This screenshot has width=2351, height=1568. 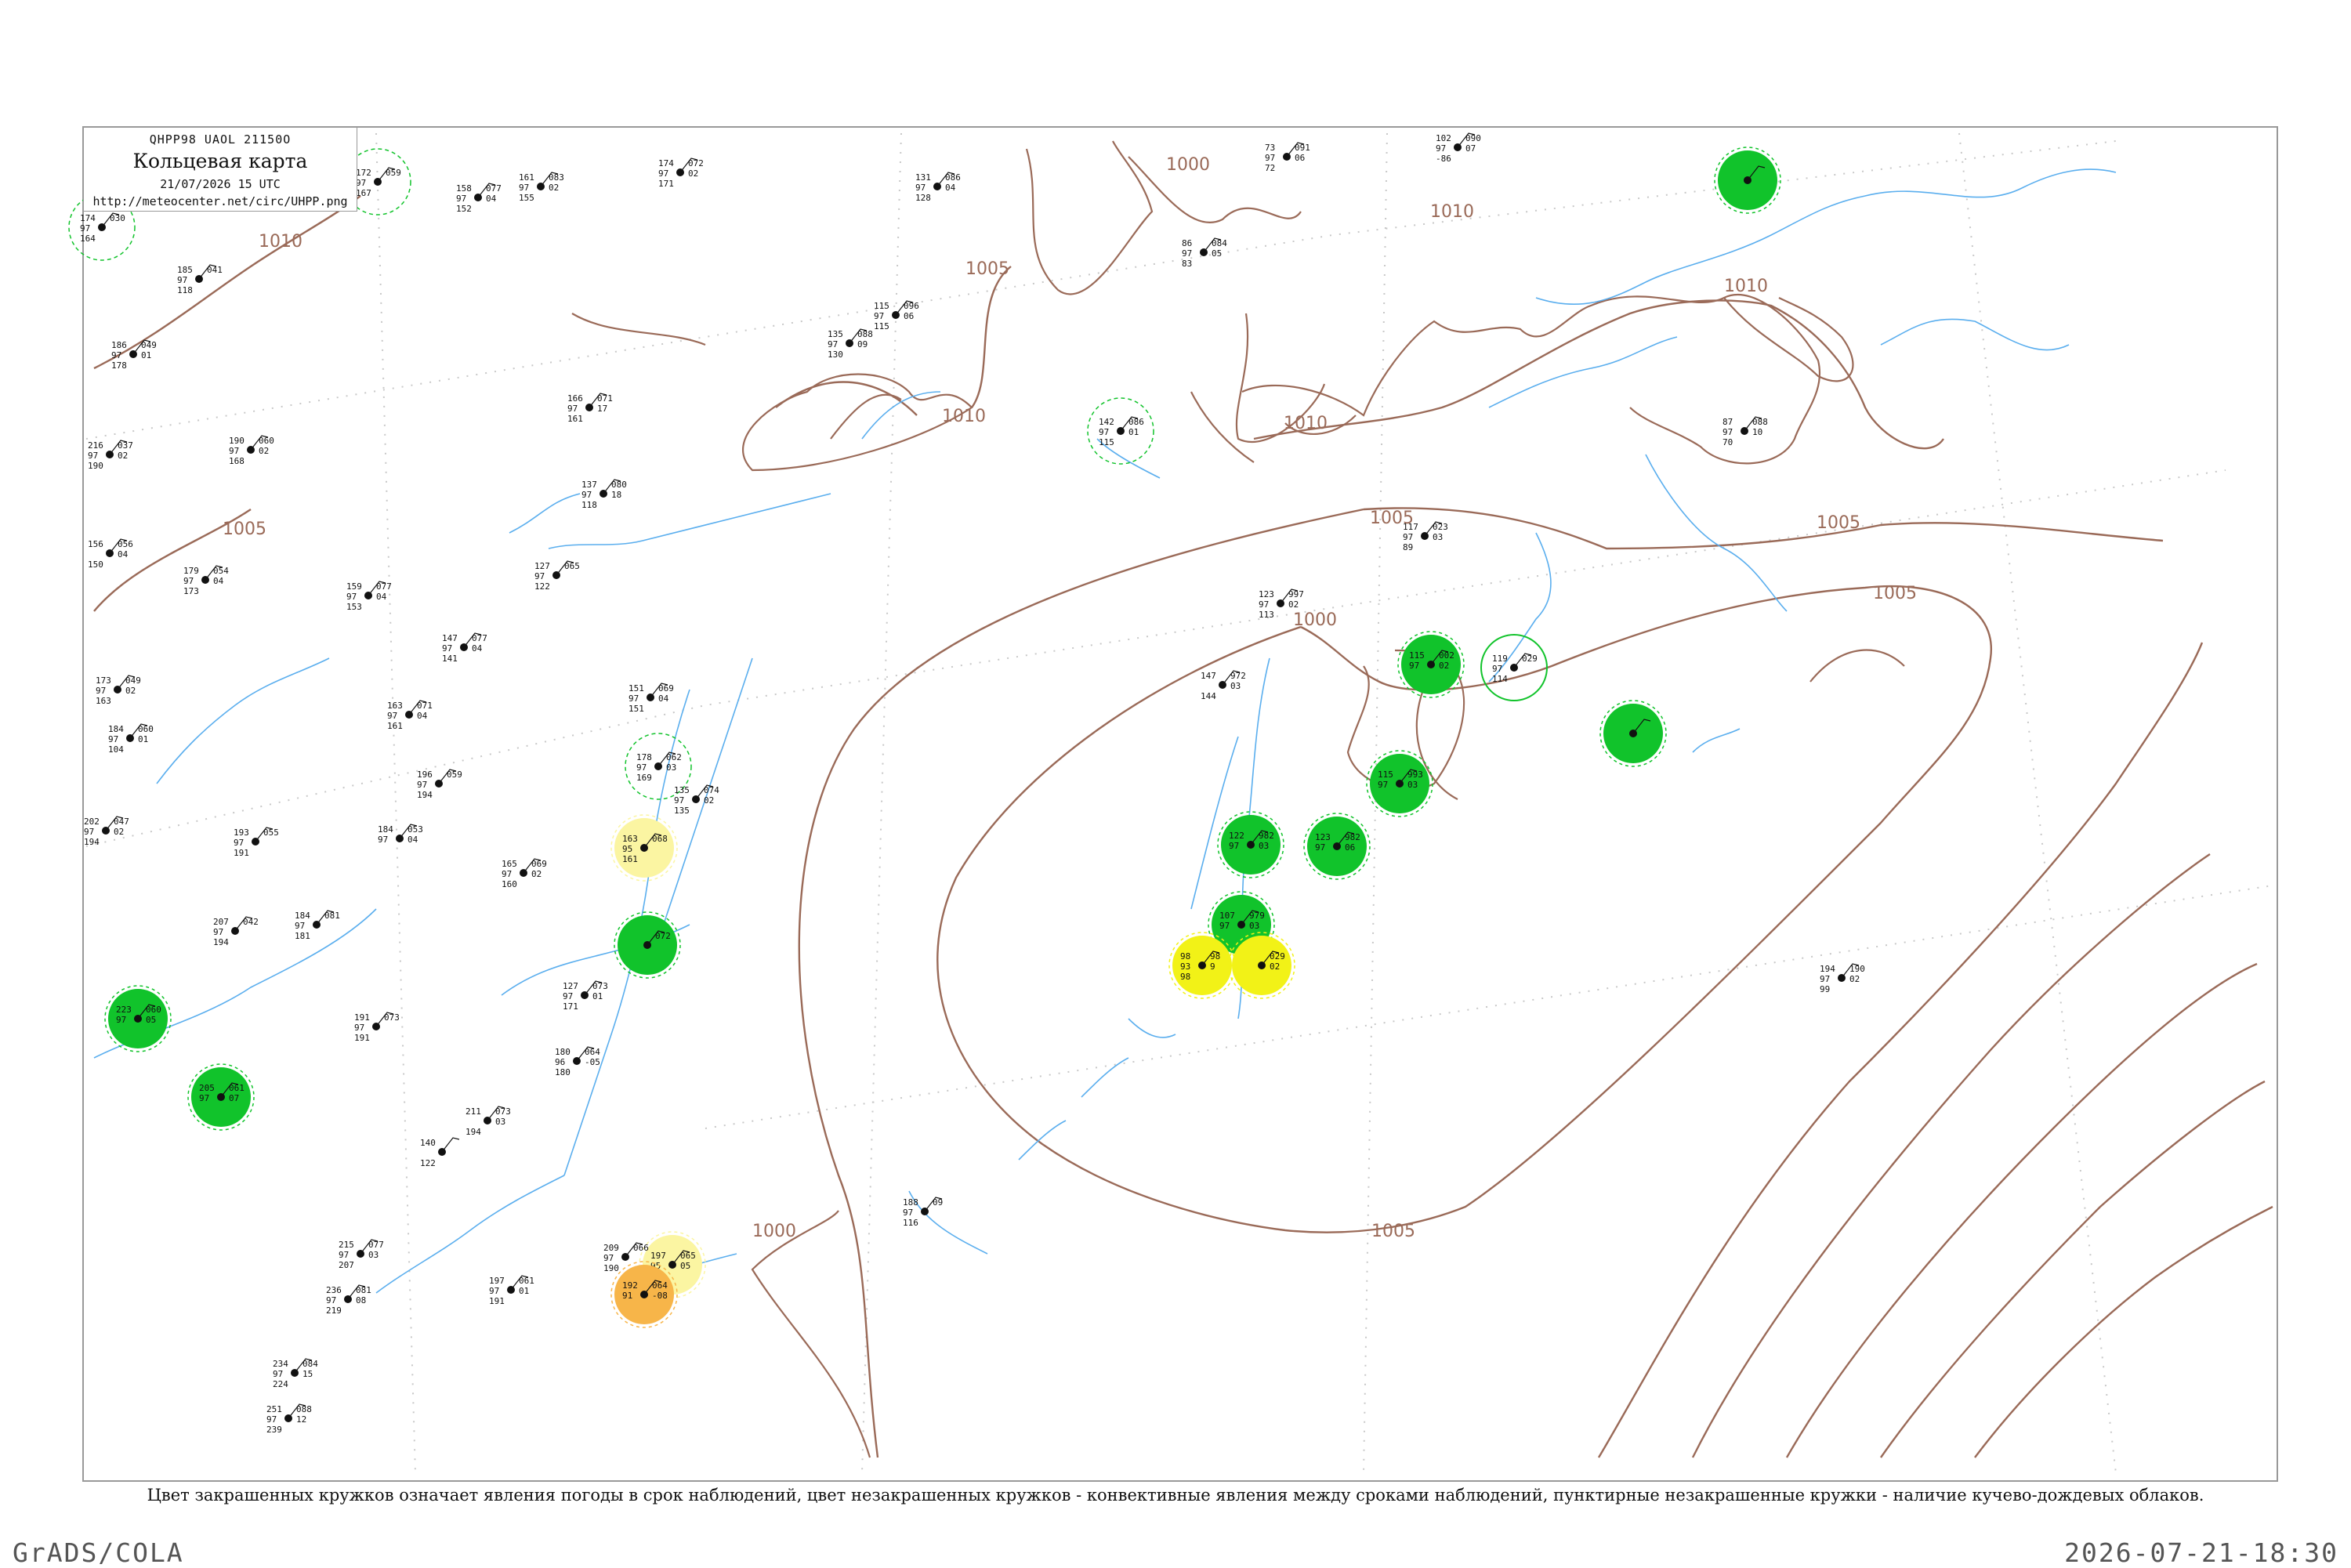 What do you see at coordinates (274, 1430) in the screenshot?
I see `min-temp: 239` at bounding box center [274, 1430].